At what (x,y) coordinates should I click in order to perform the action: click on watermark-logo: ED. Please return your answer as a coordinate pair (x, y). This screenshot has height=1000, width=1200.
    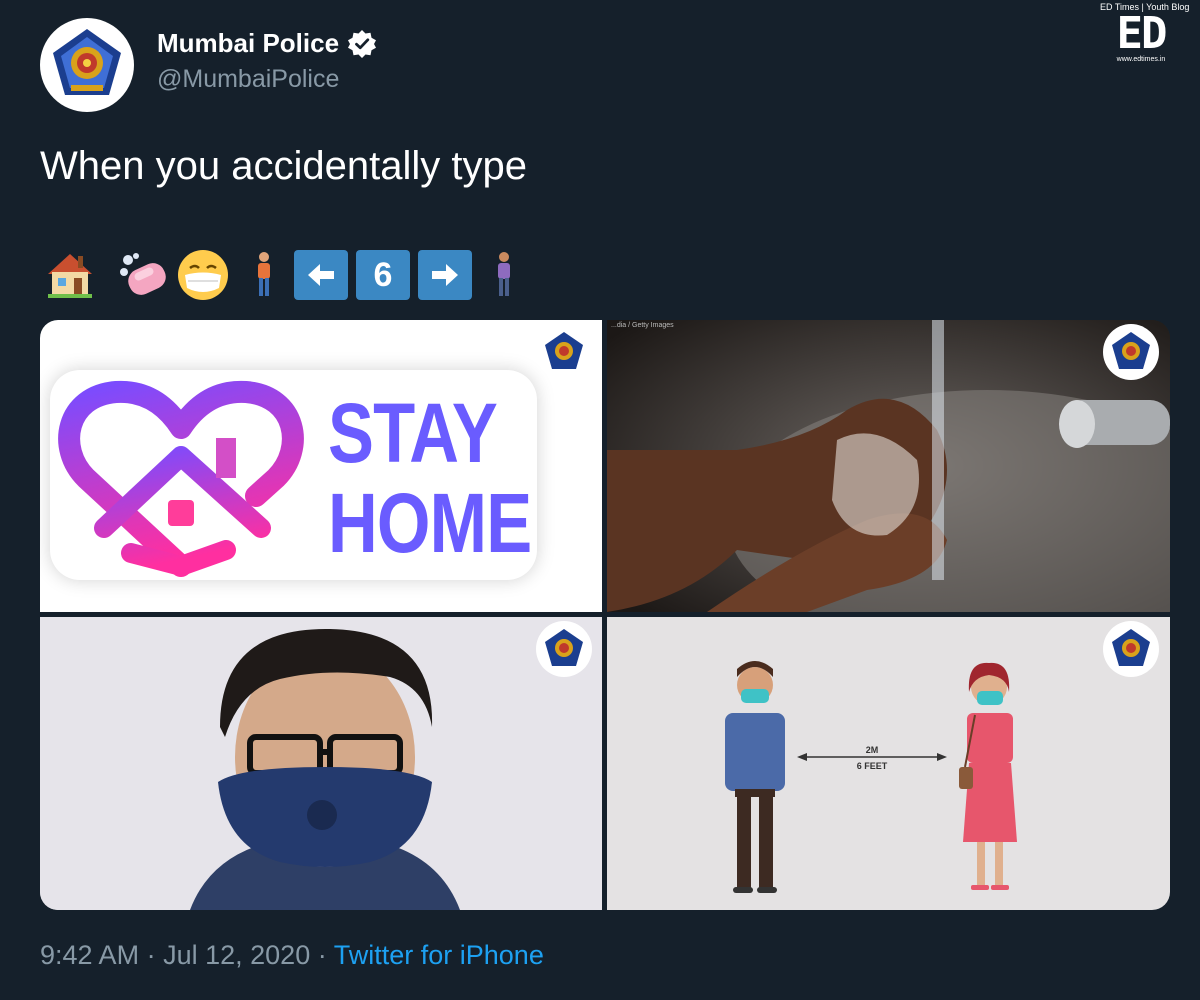
    Looking at the image, I should click on (1142, 33).